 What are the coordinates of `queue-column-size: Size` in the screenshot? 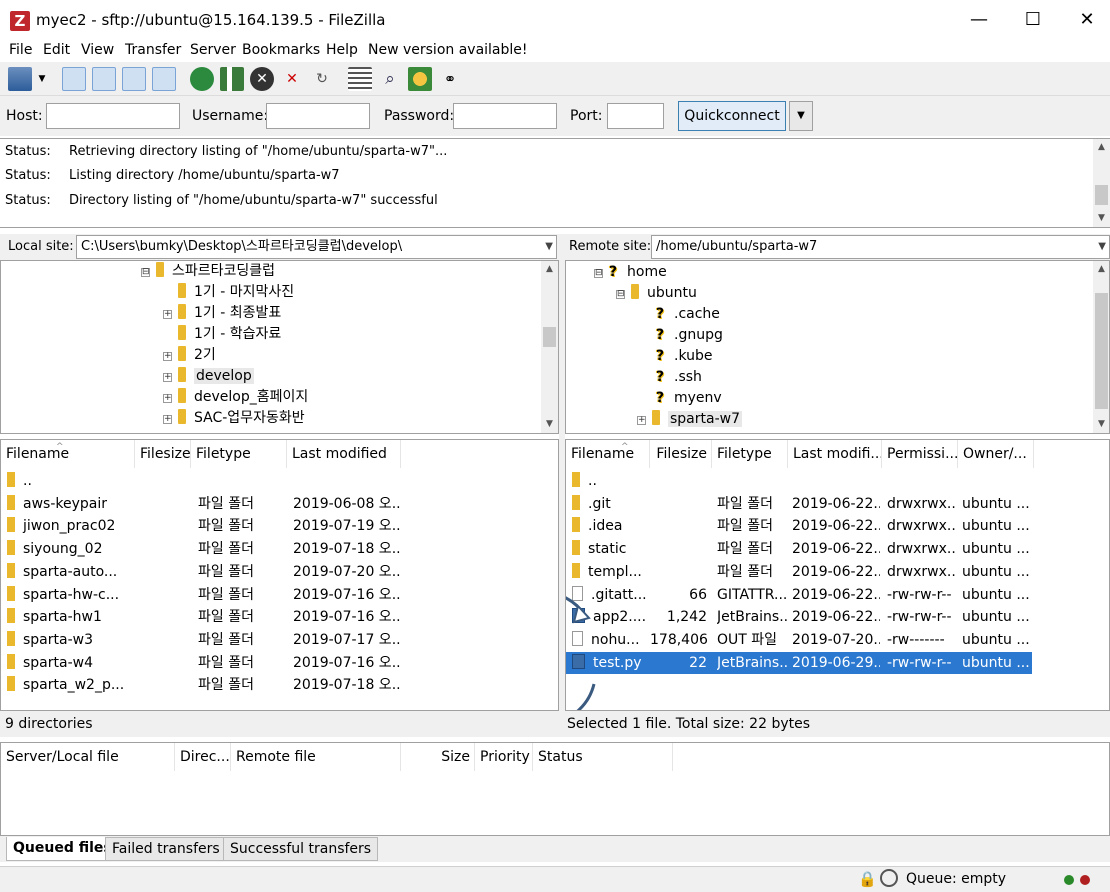 It's located at (438, 757).